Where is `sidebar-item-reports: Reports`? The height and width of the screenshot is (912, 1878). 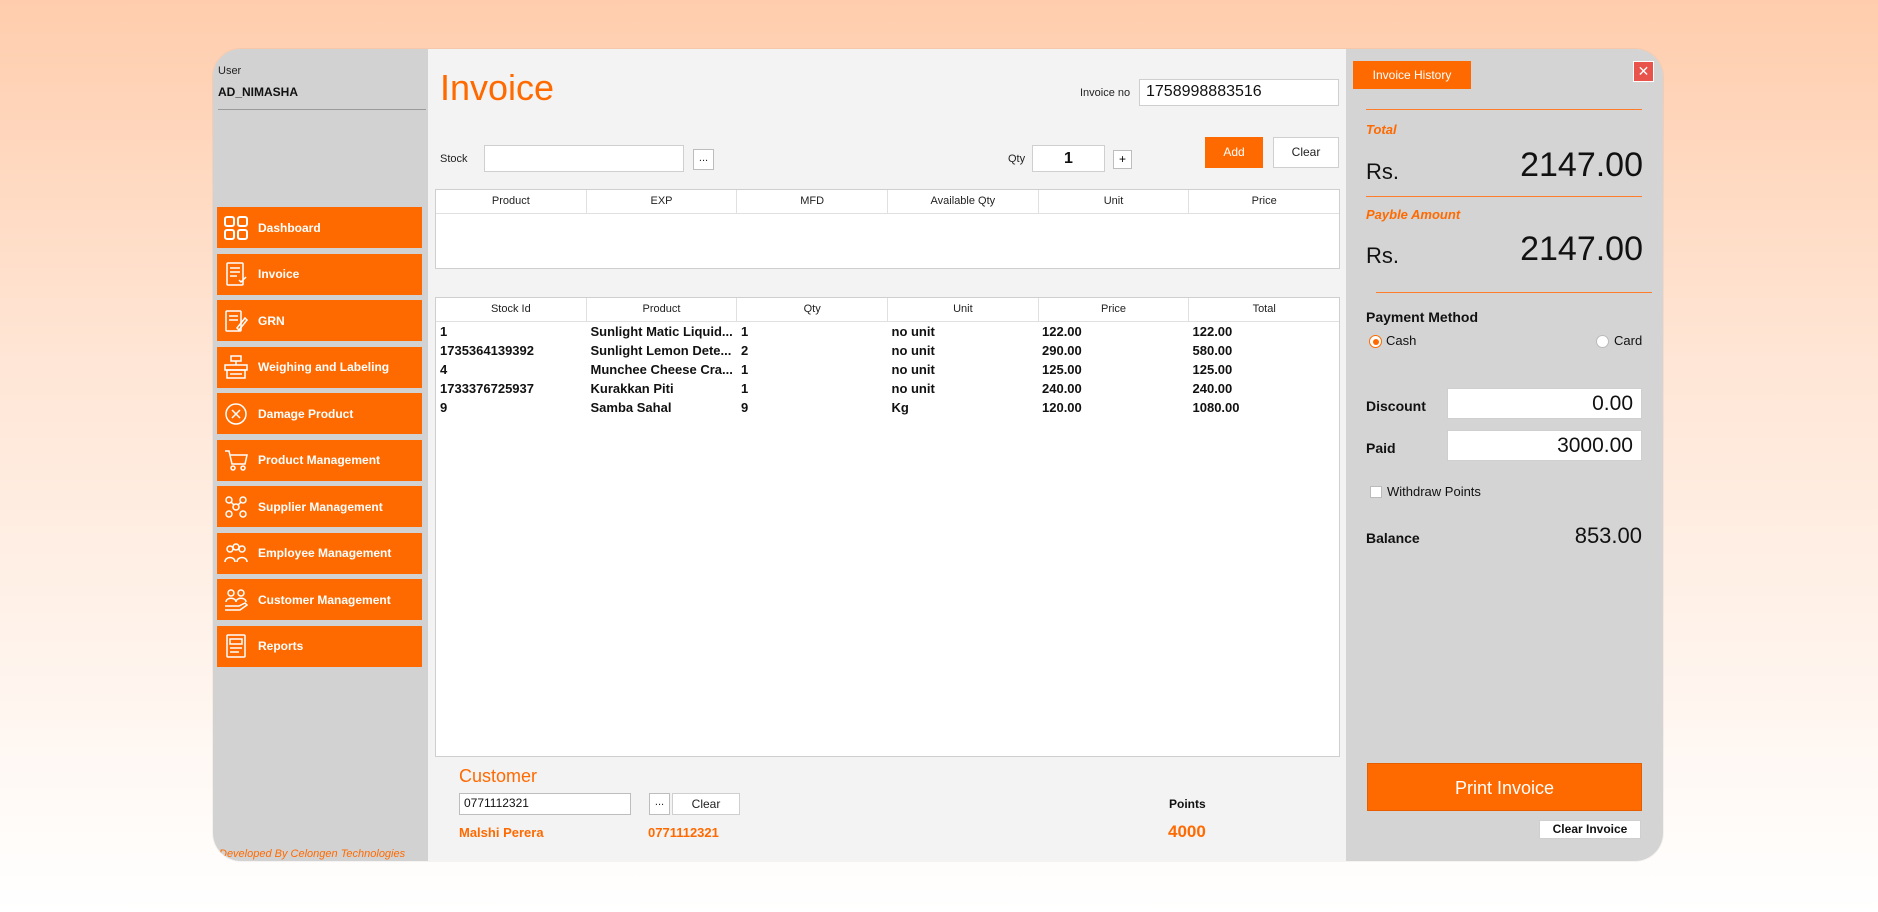 sidebar-item-reports: Reports is located at coordinates (319, 646).